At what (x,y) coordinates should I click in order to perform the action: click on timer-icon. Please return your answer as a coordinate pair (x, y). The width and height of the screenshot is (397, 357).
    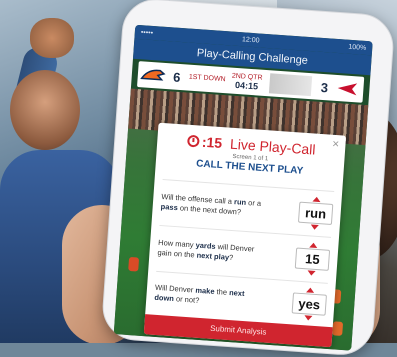
    Looking at the image, I should click on (193, 141).